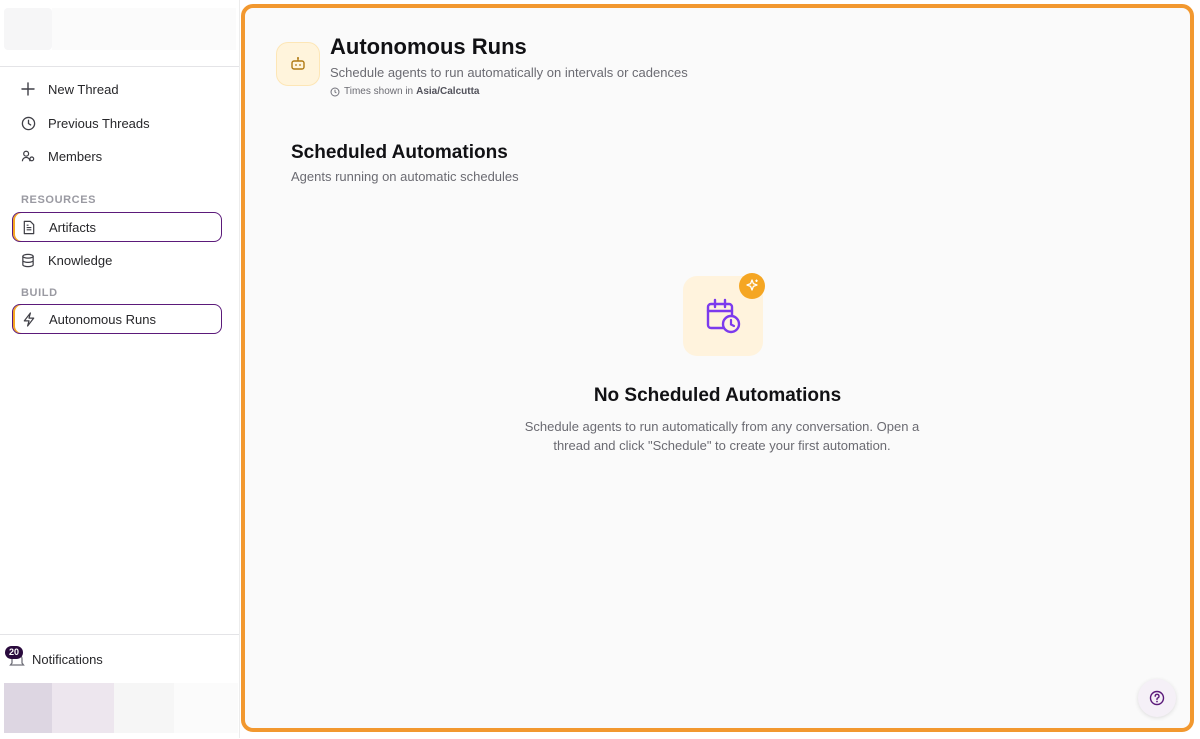 Image resolution: width=1200 pixels, height=739 pixels. Describe the element at coordinates (28, 260) in the screenshot. I see `database-icon` at that location.